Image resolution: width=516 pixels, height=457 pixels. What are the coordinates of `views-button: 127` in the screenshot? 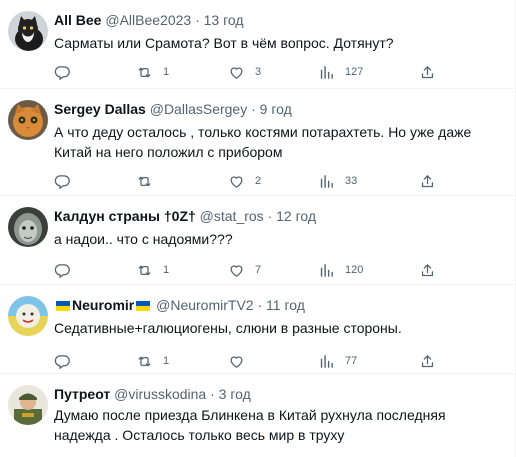 It's located at (340, 72).